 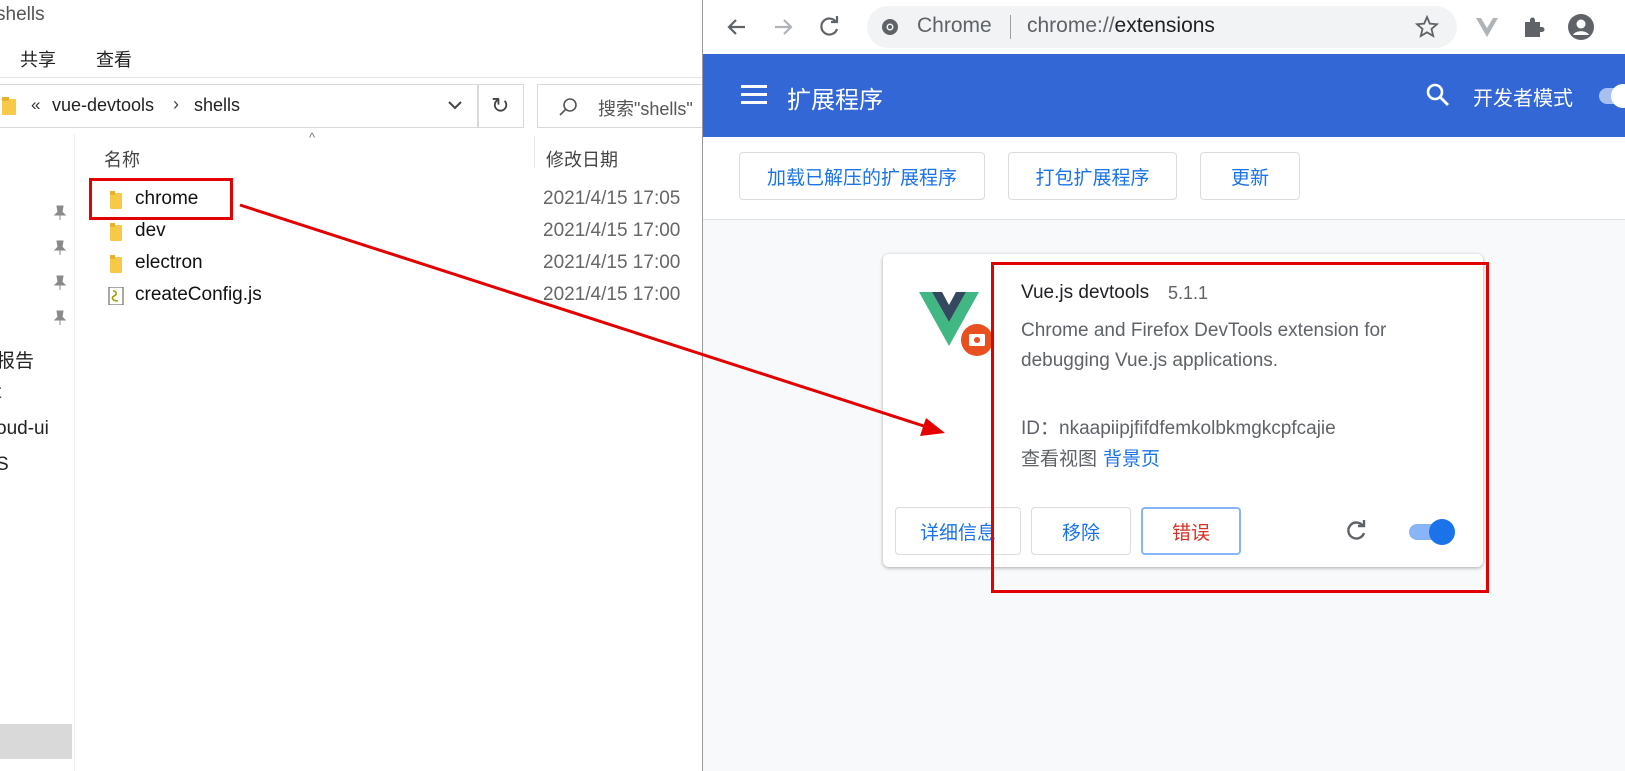 I want to click on url-text: chrome://extensions, so click(x=1121, y=26).